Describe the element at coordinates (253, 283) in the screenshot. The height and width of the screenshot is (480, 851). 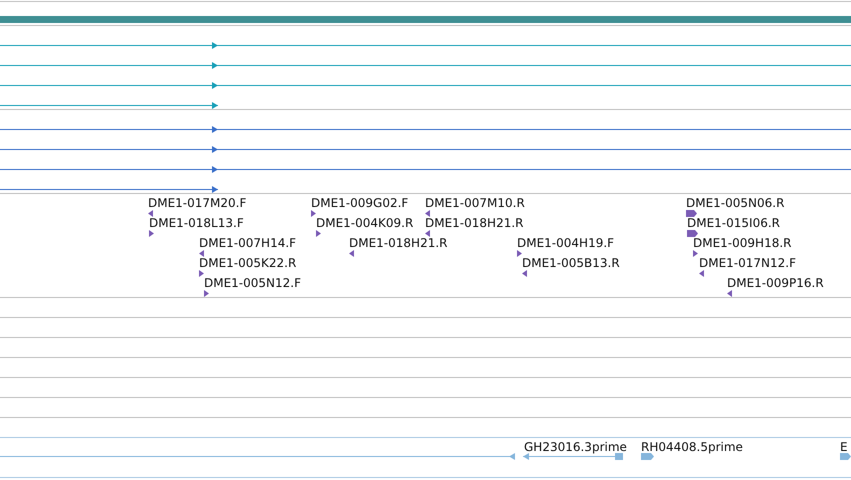
I see `feature-label: DME1-005N12.F` at that location.